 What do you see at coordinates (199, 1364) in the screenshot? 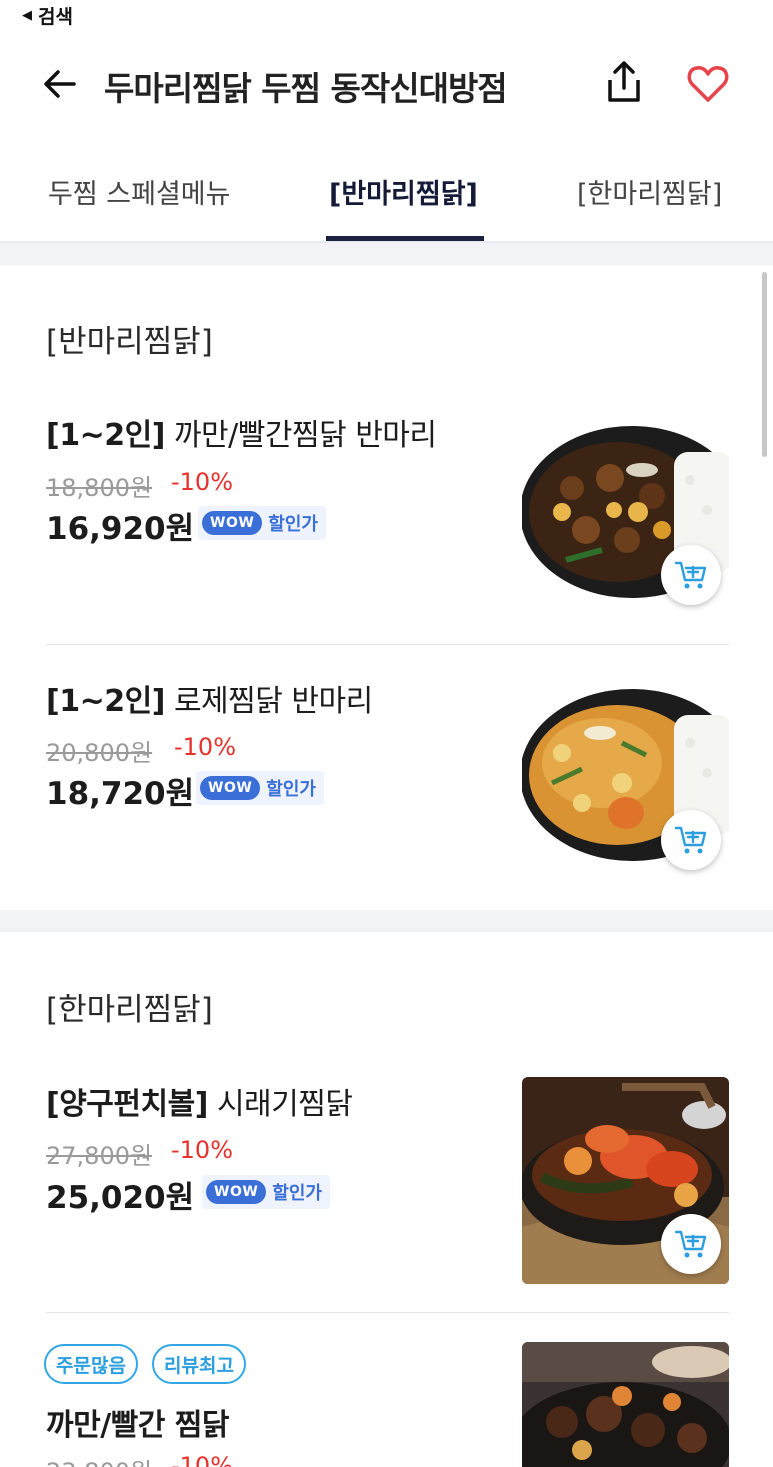
I see `tag-best-review: 리뷰최고` at bounding box center [199, 1364].